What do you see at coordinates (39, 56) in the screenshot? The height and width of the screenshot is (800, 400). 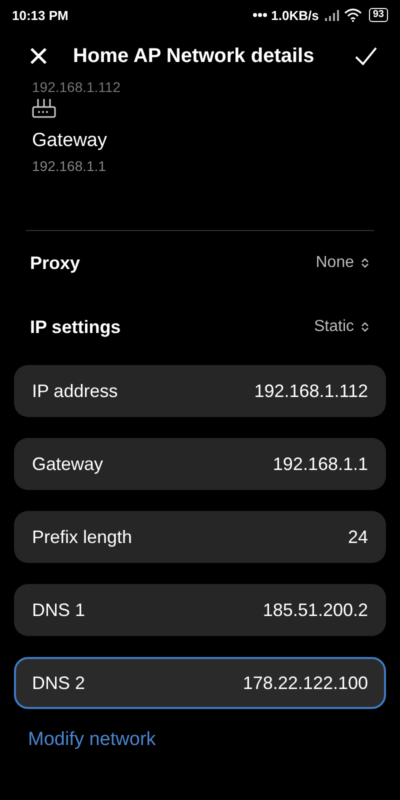 I see `close-button: ×` at bounding box center [39, 56].